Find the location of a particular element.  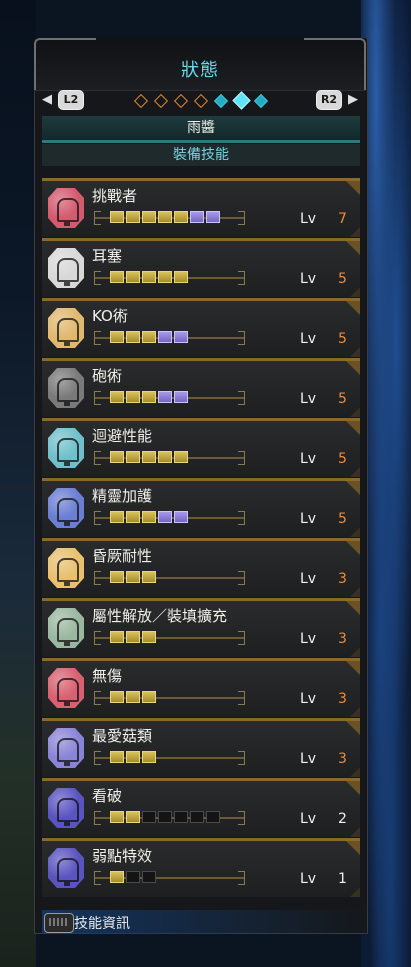

skill-row: 砲術 Lv 5 is located at coordinates (201, 387).